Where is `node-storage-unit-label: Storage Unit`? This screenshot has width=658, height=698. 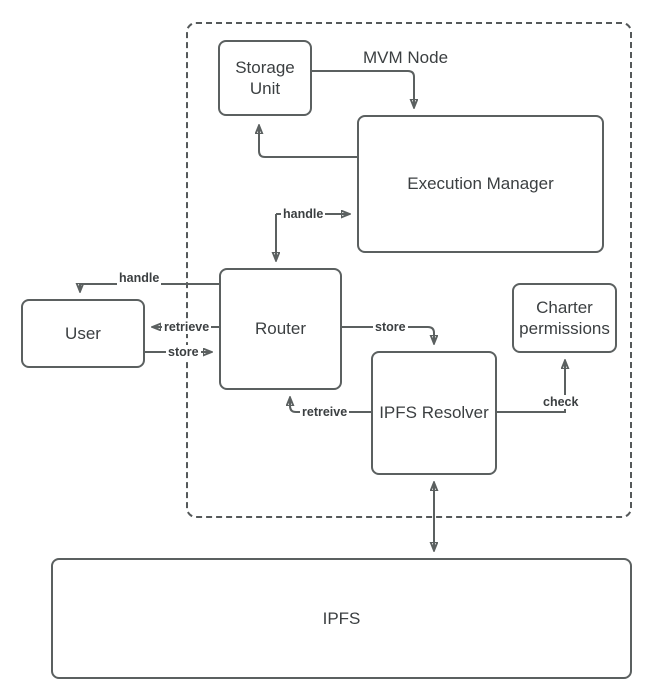
node-storage-unit-label: Storage Unit is located at coordinates (265, 77).